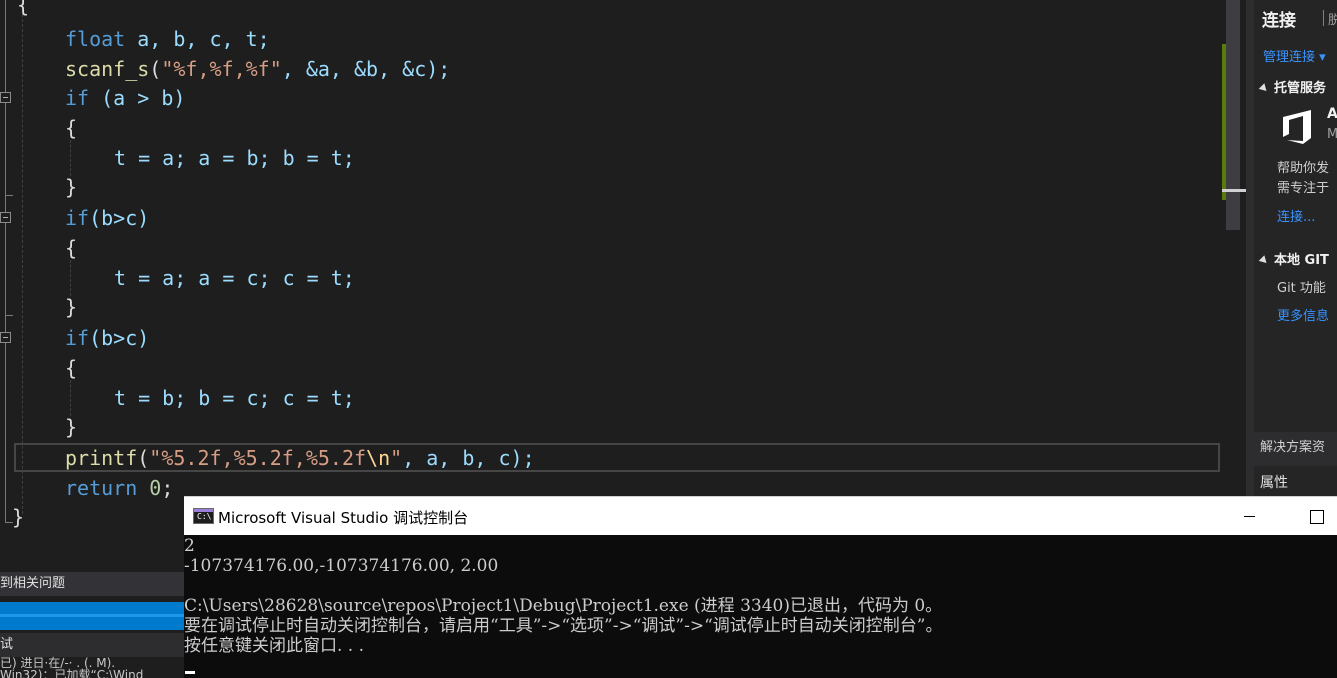 The height and width of the screenshot is (678, 1337). What do you see at coordinates (92, 616) in the screenshot?
I see `error-list-selected-row` at bounding box center [92, 616].